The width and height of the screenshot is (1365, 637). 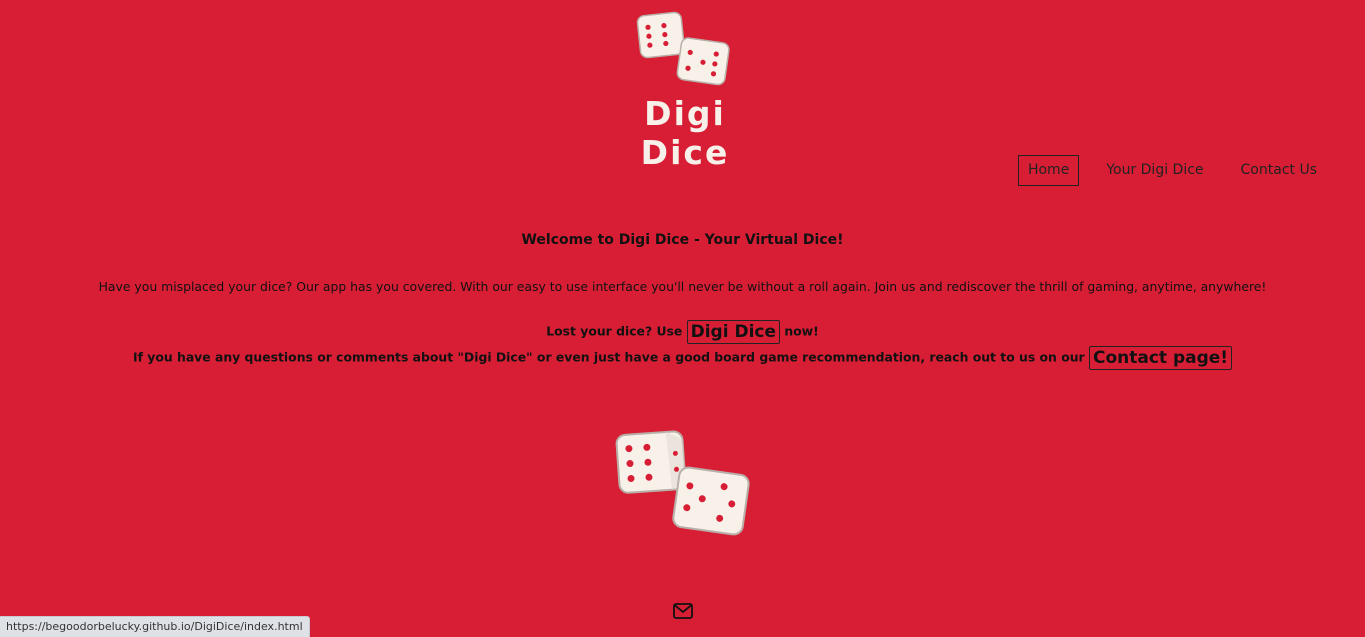 I want to click on contact-page-link: Contact page!, so click(x=1160, y=358).